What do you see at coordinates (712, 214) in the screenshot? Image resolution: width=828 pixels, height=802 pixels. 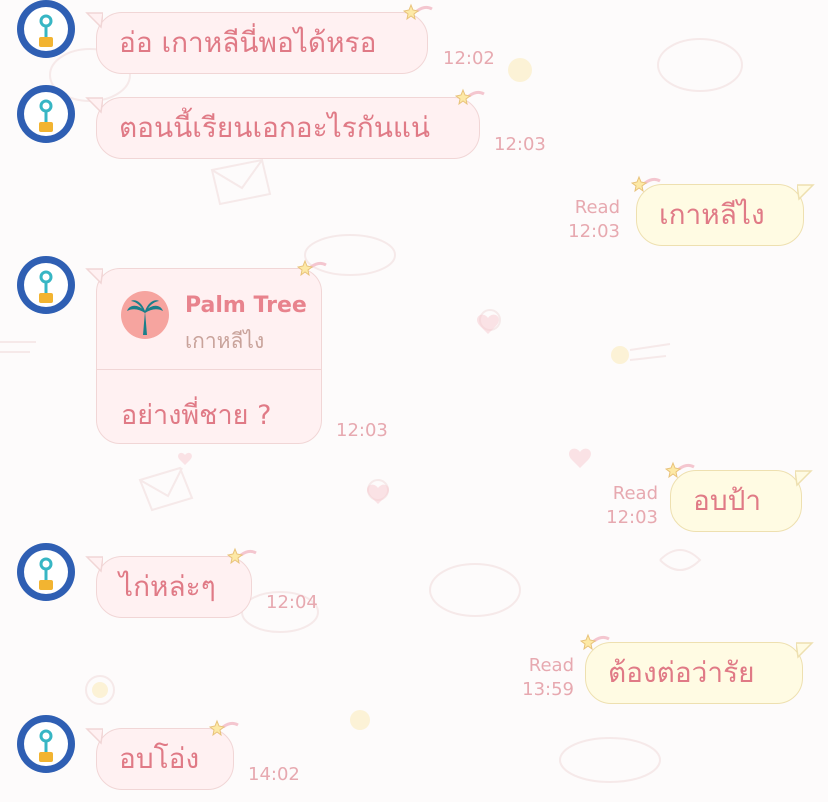 I see `message-text: เกาหลีไง` at bounding box center [712, 214].